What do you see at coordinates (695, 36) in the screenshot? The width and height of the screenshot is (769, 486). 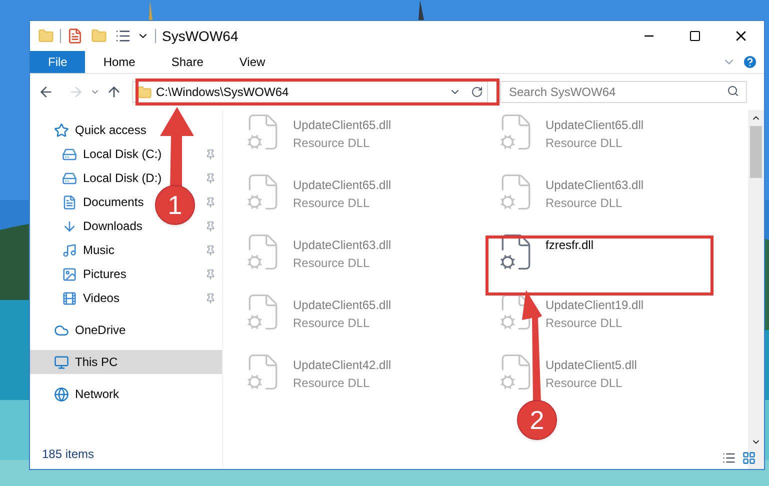 I see `maximize-icon` at bounding box center [695, 36].